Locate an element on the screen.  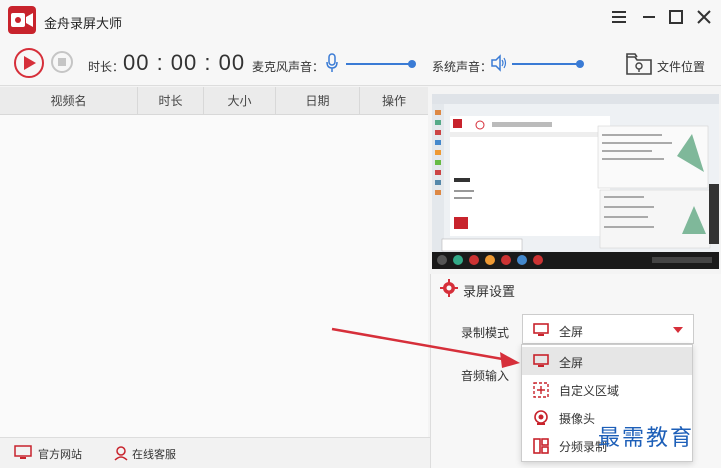
official-website-link: 官方网站 is located at coordinates (60, 454).